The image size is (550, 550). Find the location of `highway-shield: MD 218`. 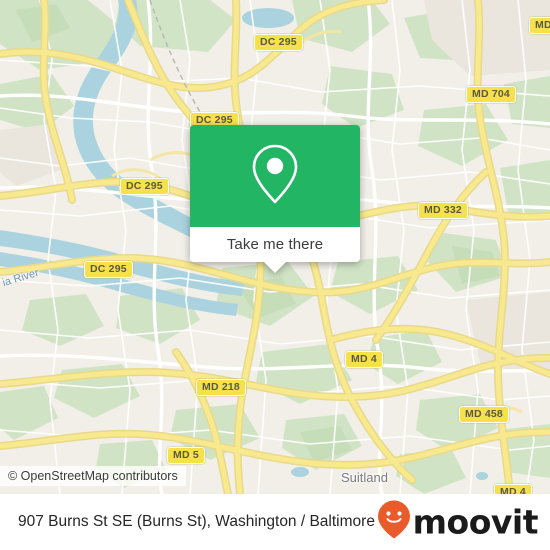

highway-shield: MD 218 is located at coordinates (221, 387).